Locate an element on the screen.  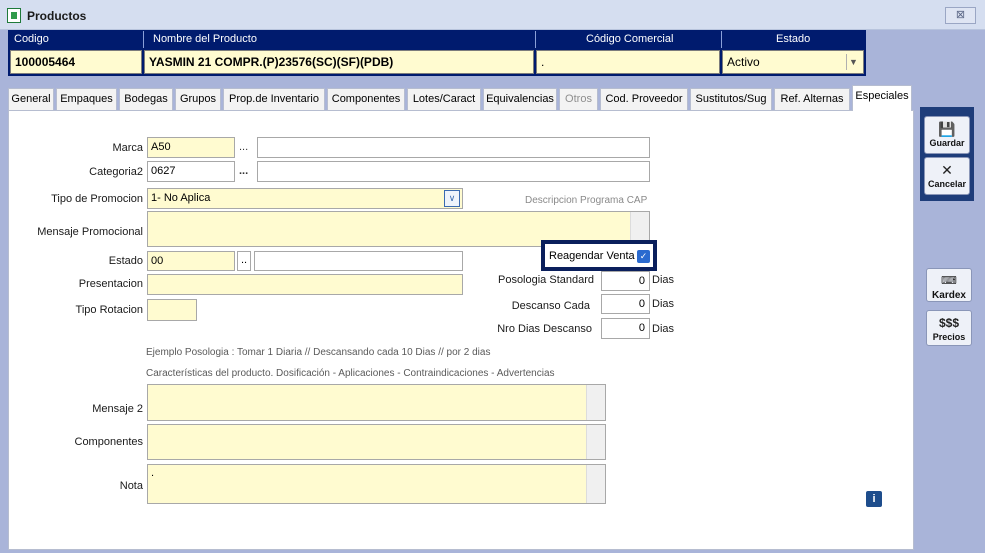
tab-lotes-caract: Lotes/Caract is located at coordinates (444, 99).